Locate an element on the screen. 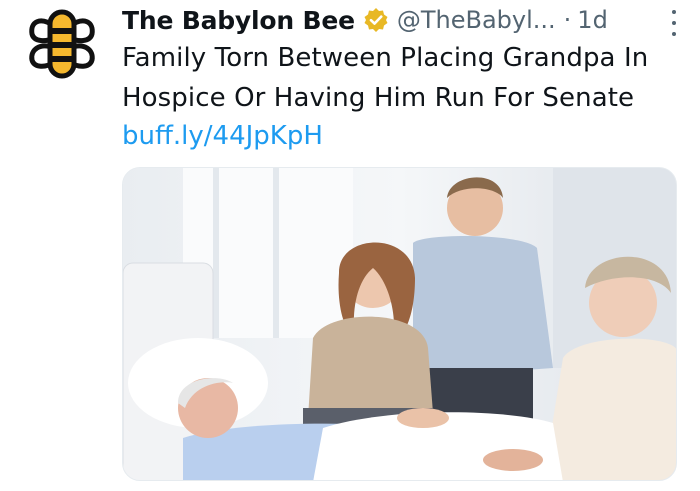 The height and width of the screenshot is (491, 700). profile-avatar is located at coordinates (62, 44).